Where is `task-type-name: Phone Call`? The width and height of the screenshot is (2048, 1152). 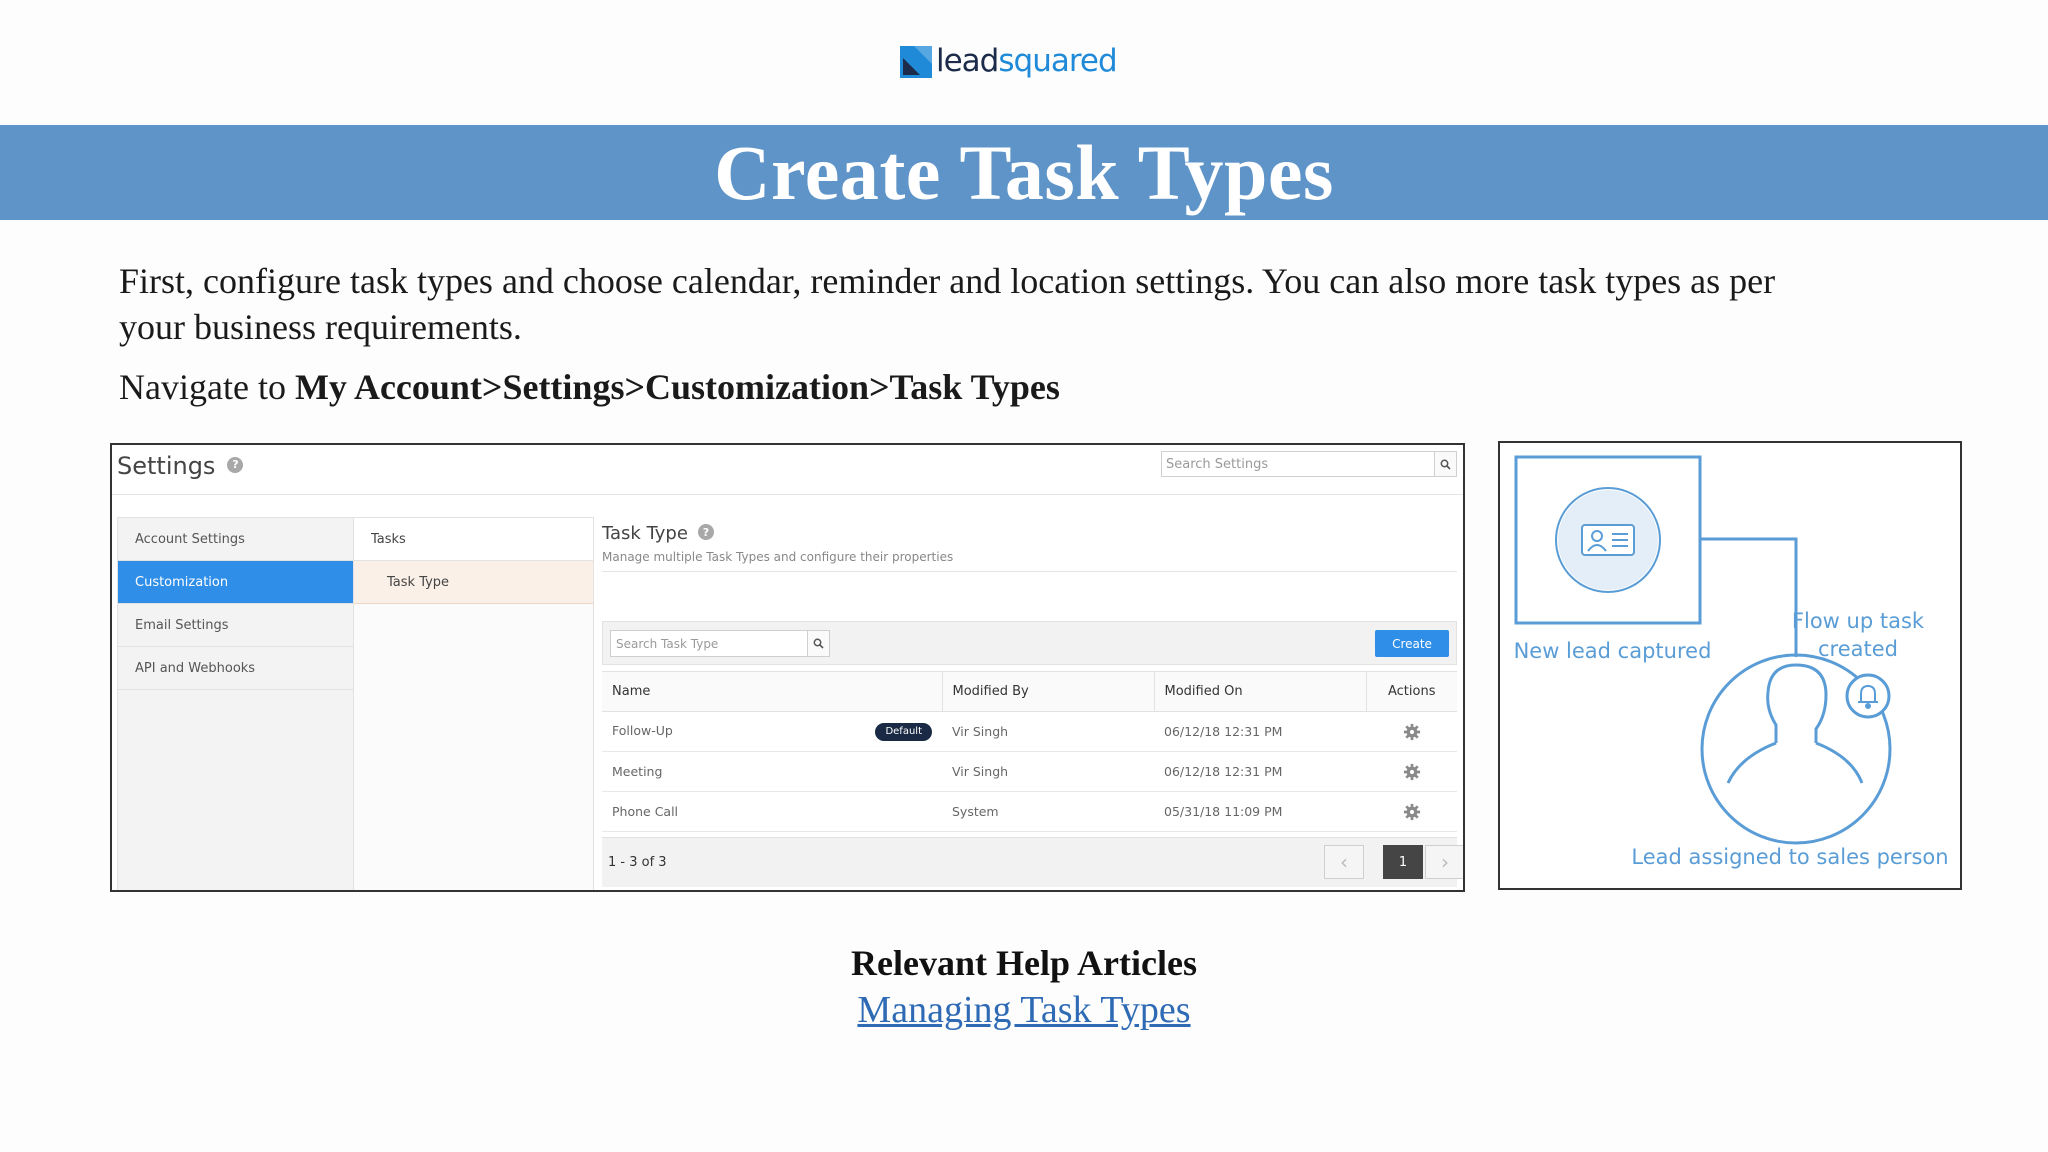
task-type-name: Phone Call is located at coordinates (645, 811).